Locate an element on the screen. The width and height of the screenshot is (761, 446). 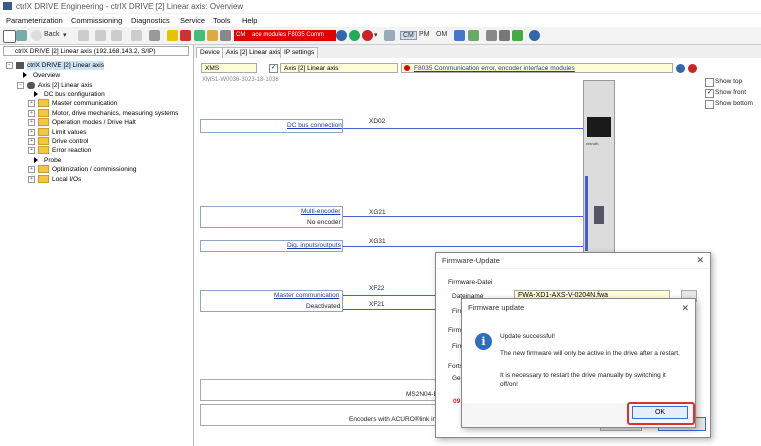
refresh-icon is located at coordinates (116, 35).